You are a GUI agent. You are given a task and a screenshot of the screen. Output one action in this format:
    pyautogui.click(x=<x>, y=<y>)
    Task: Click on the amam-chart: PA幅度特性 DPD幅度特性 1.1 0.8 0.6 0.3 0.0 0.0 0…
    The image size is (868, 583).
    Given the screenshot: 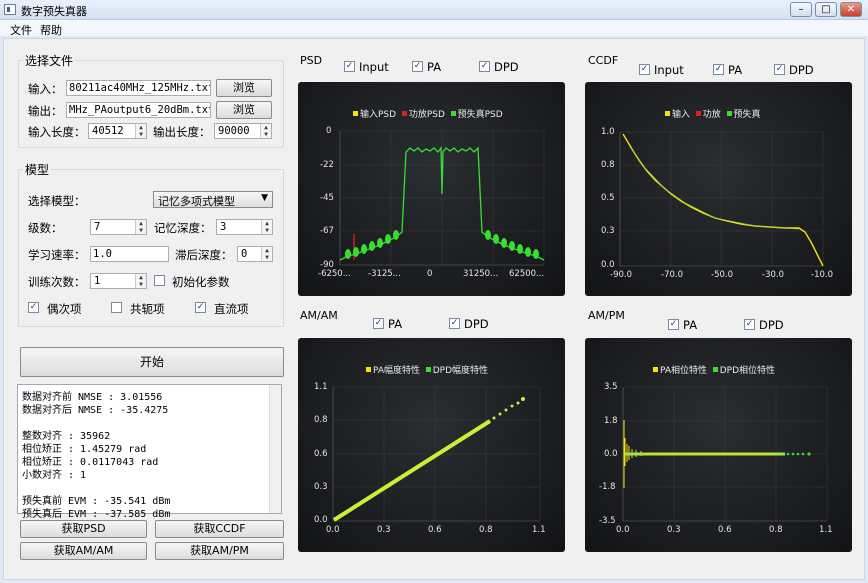 What is the action you would take?
    pyautogui.click(x=431, y=445)
    